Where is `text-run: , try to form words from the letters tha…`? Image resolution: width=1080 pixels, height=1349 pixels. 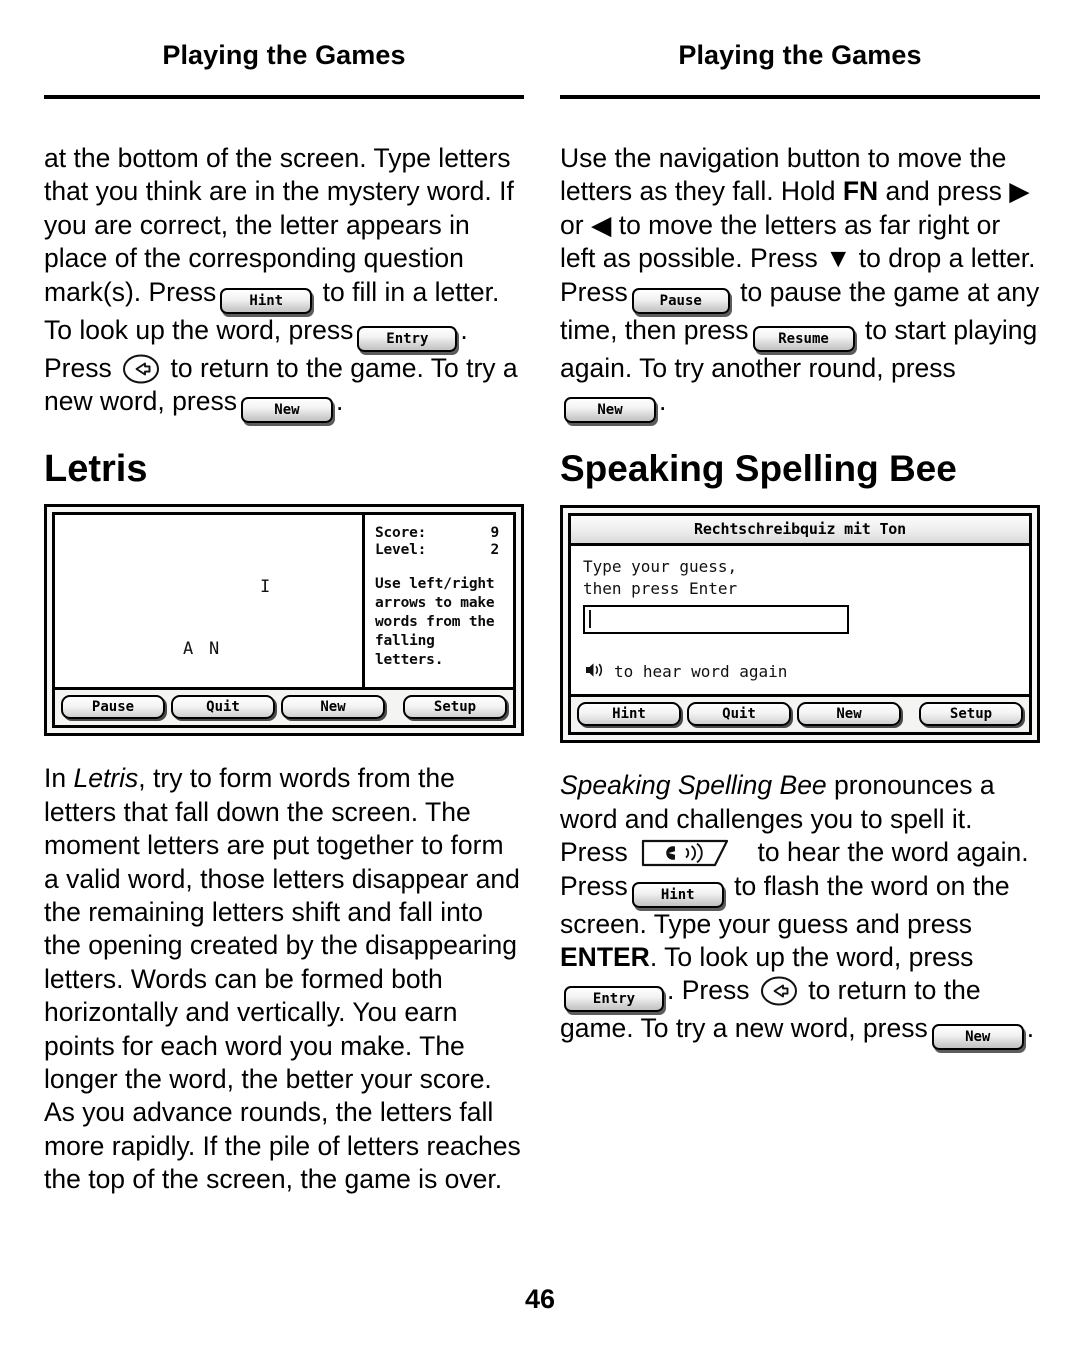 text-run: , try to form words from the letters tha… is located at coordinates (282, 979).